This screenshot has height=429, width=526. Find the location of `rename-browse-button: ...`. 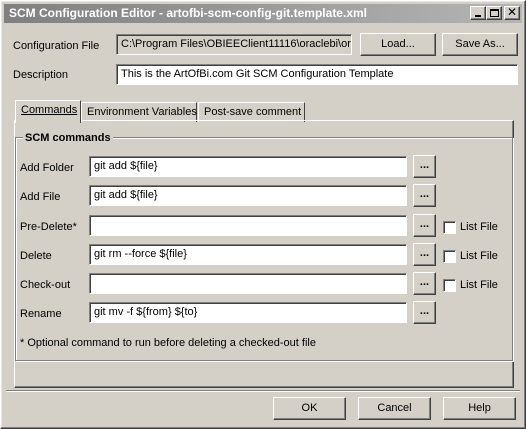

rename-browse-button: ... is located at coordinates (424, 312).